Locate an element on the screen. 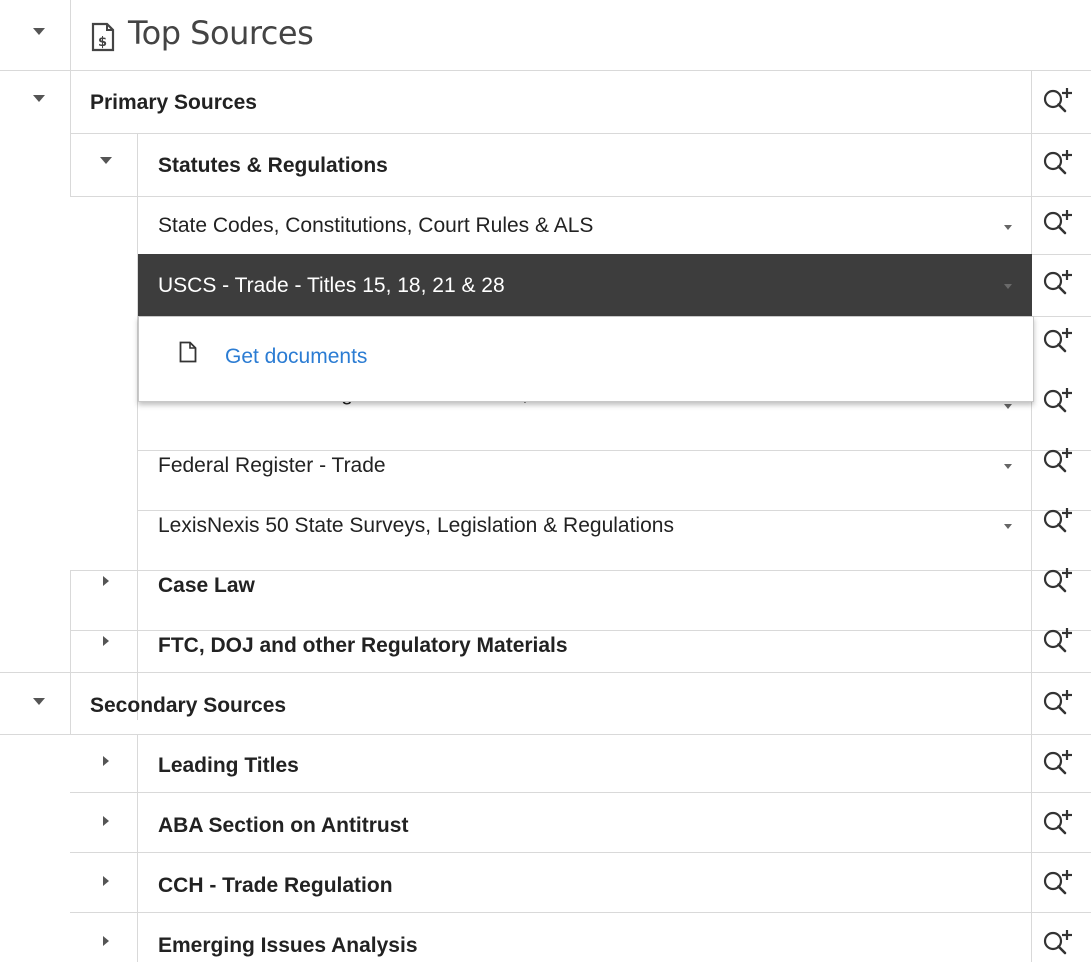 This screenshot has width=1091, height=963. expand-toggle-case-law is located at coordinates (106, 581).